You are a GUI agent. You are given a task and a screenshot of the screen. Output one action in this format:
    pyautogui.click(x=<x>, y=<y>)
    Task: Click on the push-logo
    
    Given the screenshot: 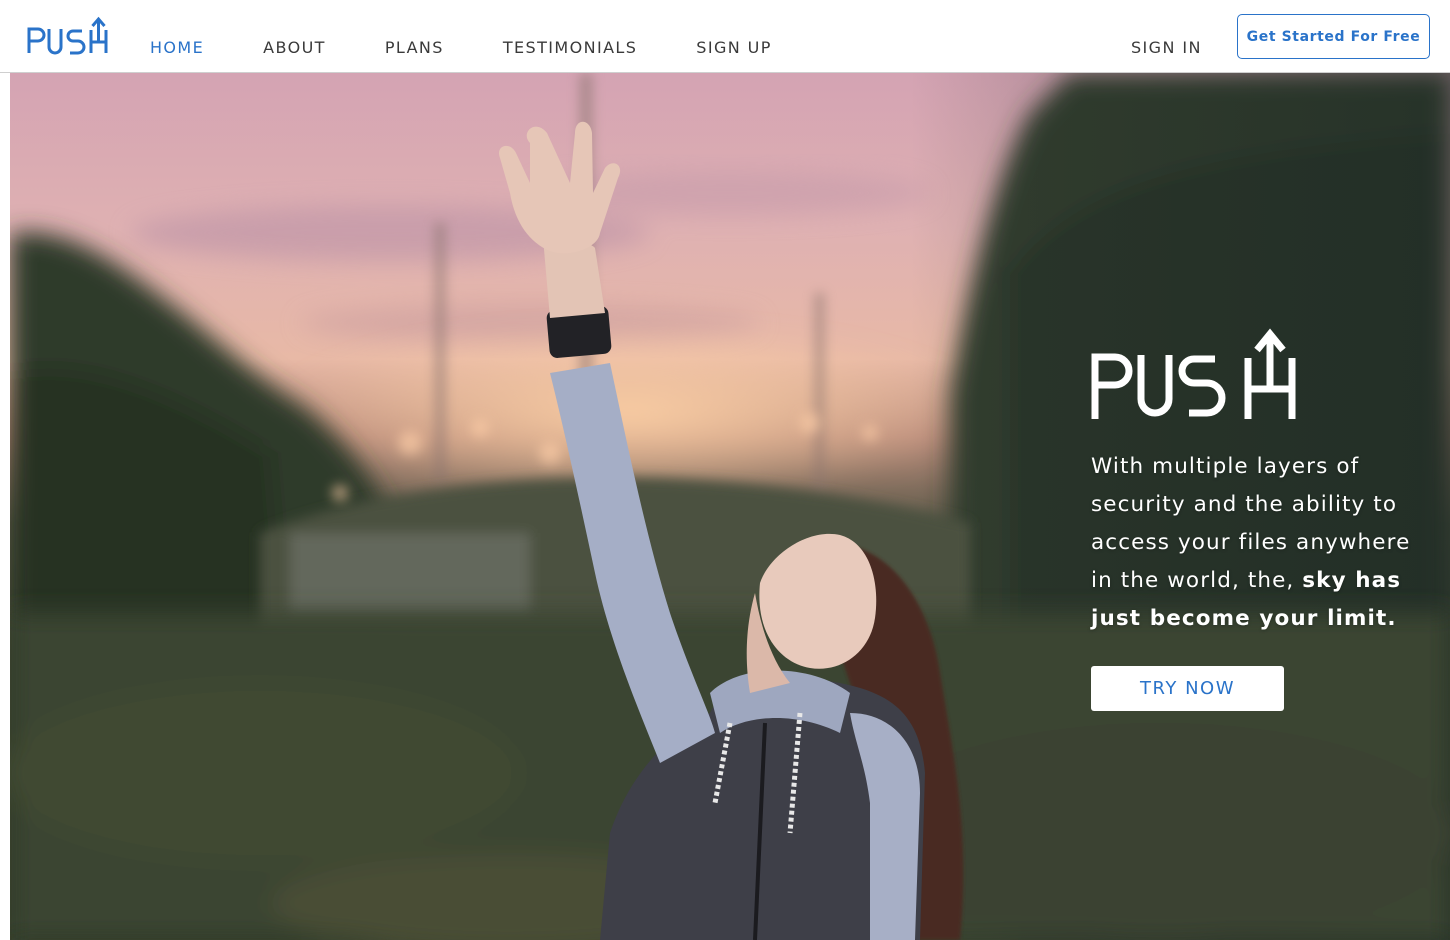 What is the action you would take?
    pyautogui.click(x=68, y=36)
    